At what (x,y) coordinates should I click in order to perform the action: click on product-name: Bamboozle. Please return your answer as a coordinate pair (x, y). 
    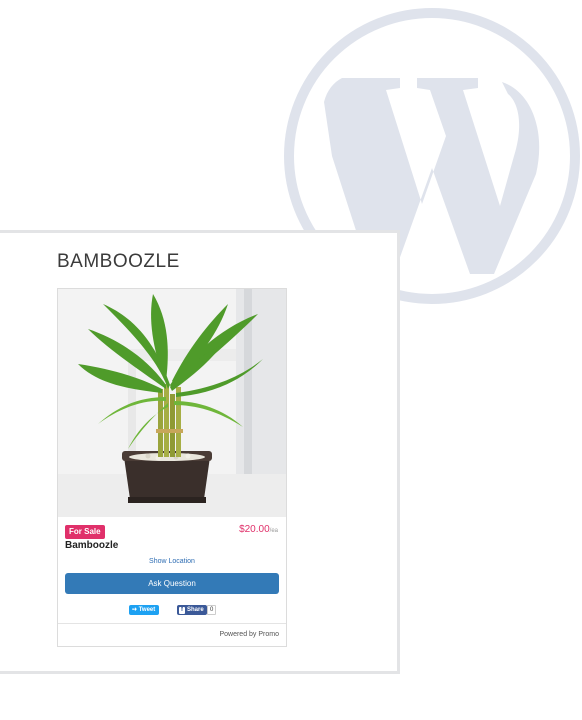
    Looking at the image, I should click on (92, 545).